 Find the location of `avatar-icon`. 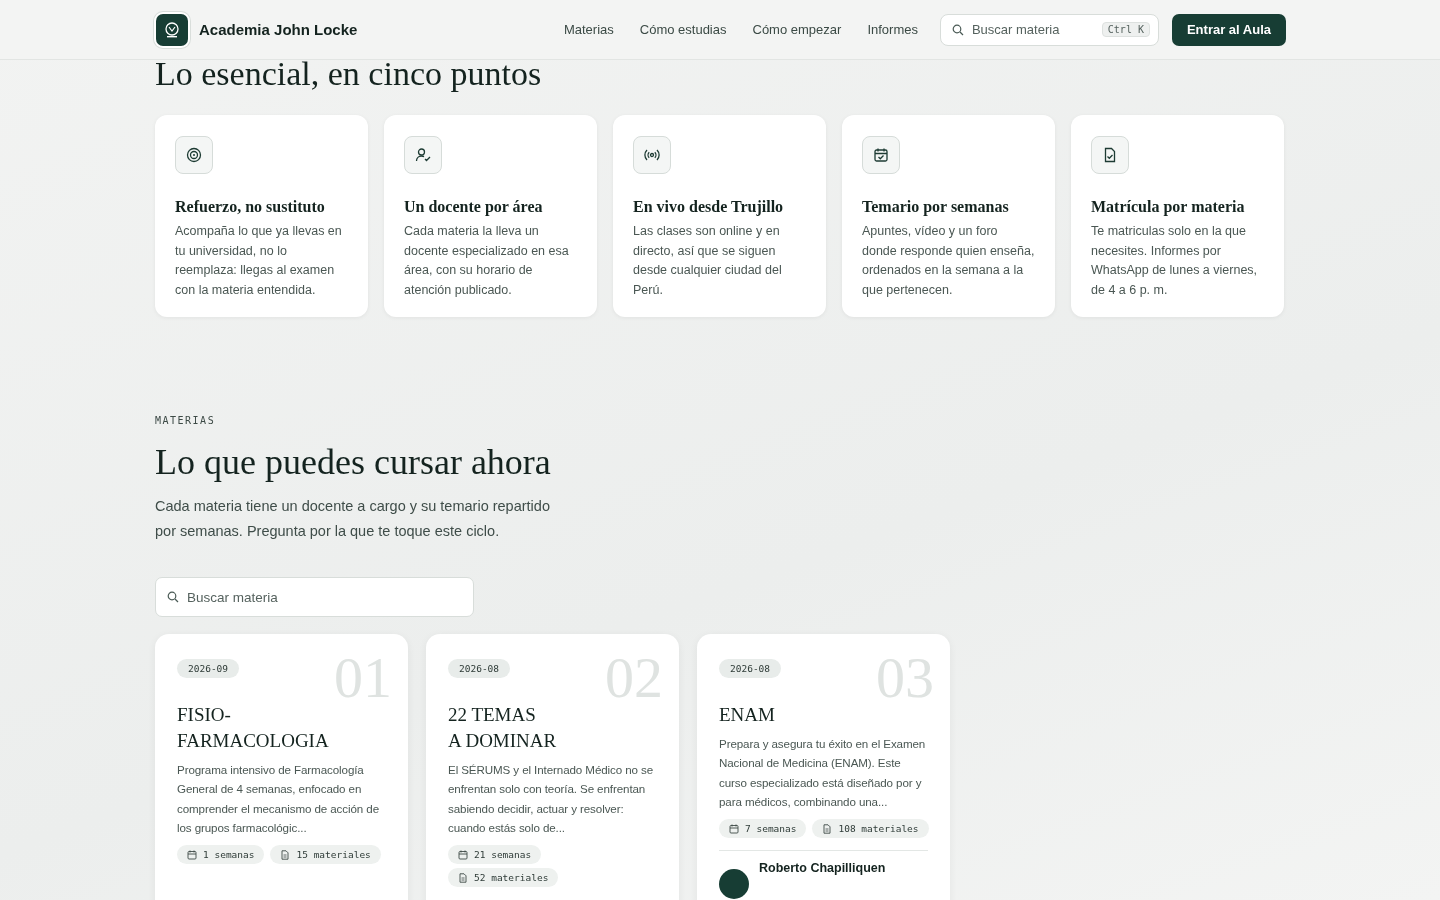

avatar-icon is located at coordinates (734, 884).